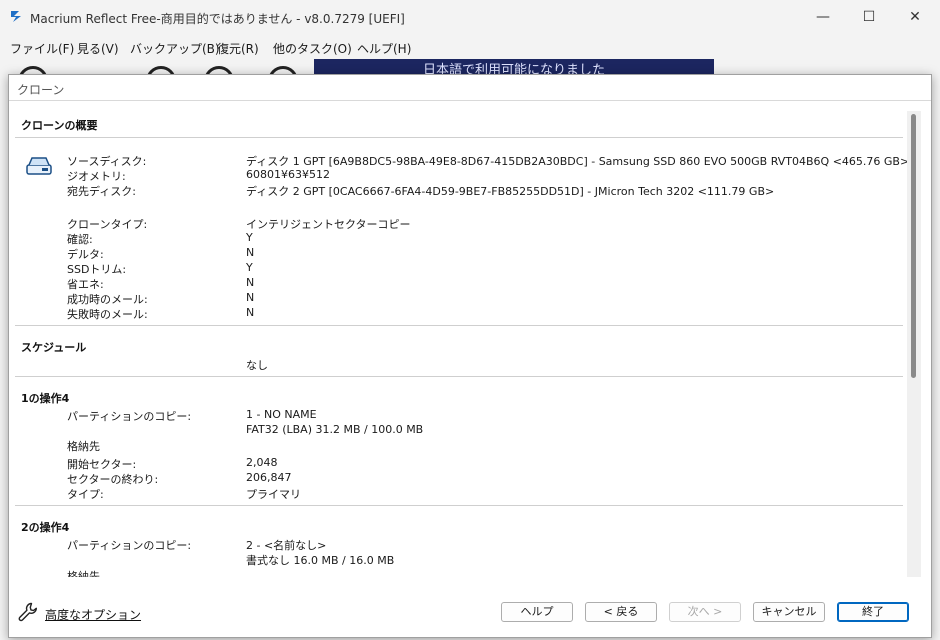  What do you see at coordinates (537, 612) in the screenshot?
I see `help-button: ヘルプ` at bounding box center [537, 612].